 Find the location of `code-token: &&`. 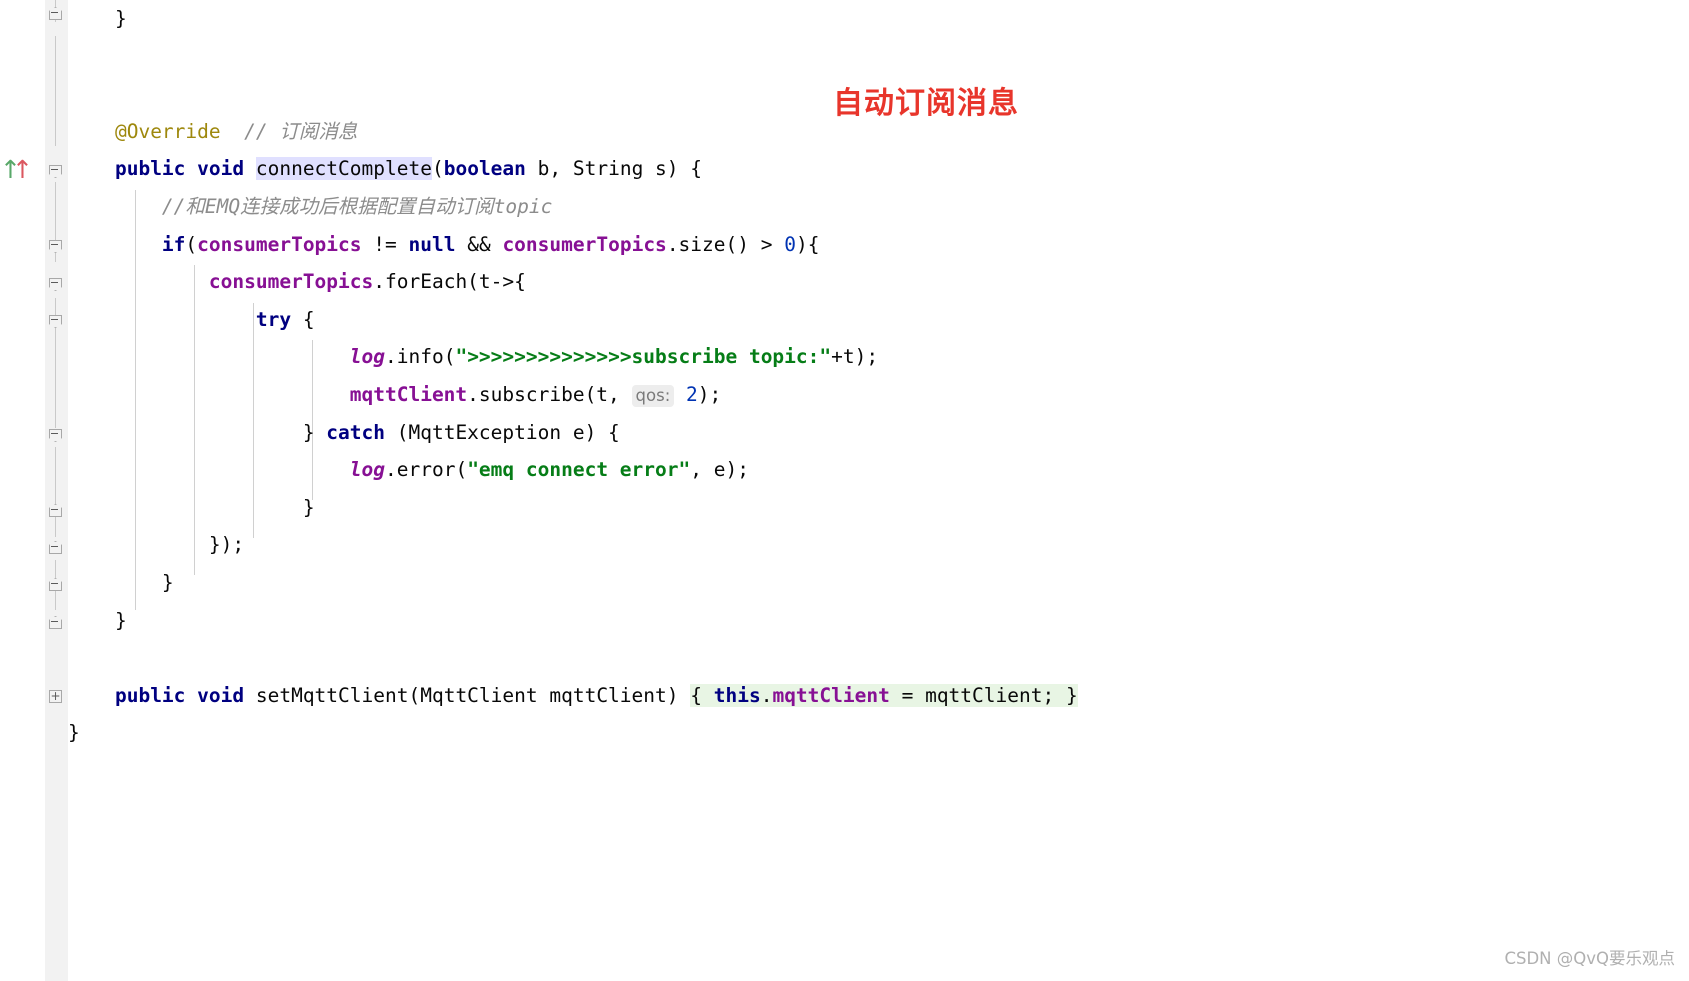

code-token: && is located at coordinates (479, 244).